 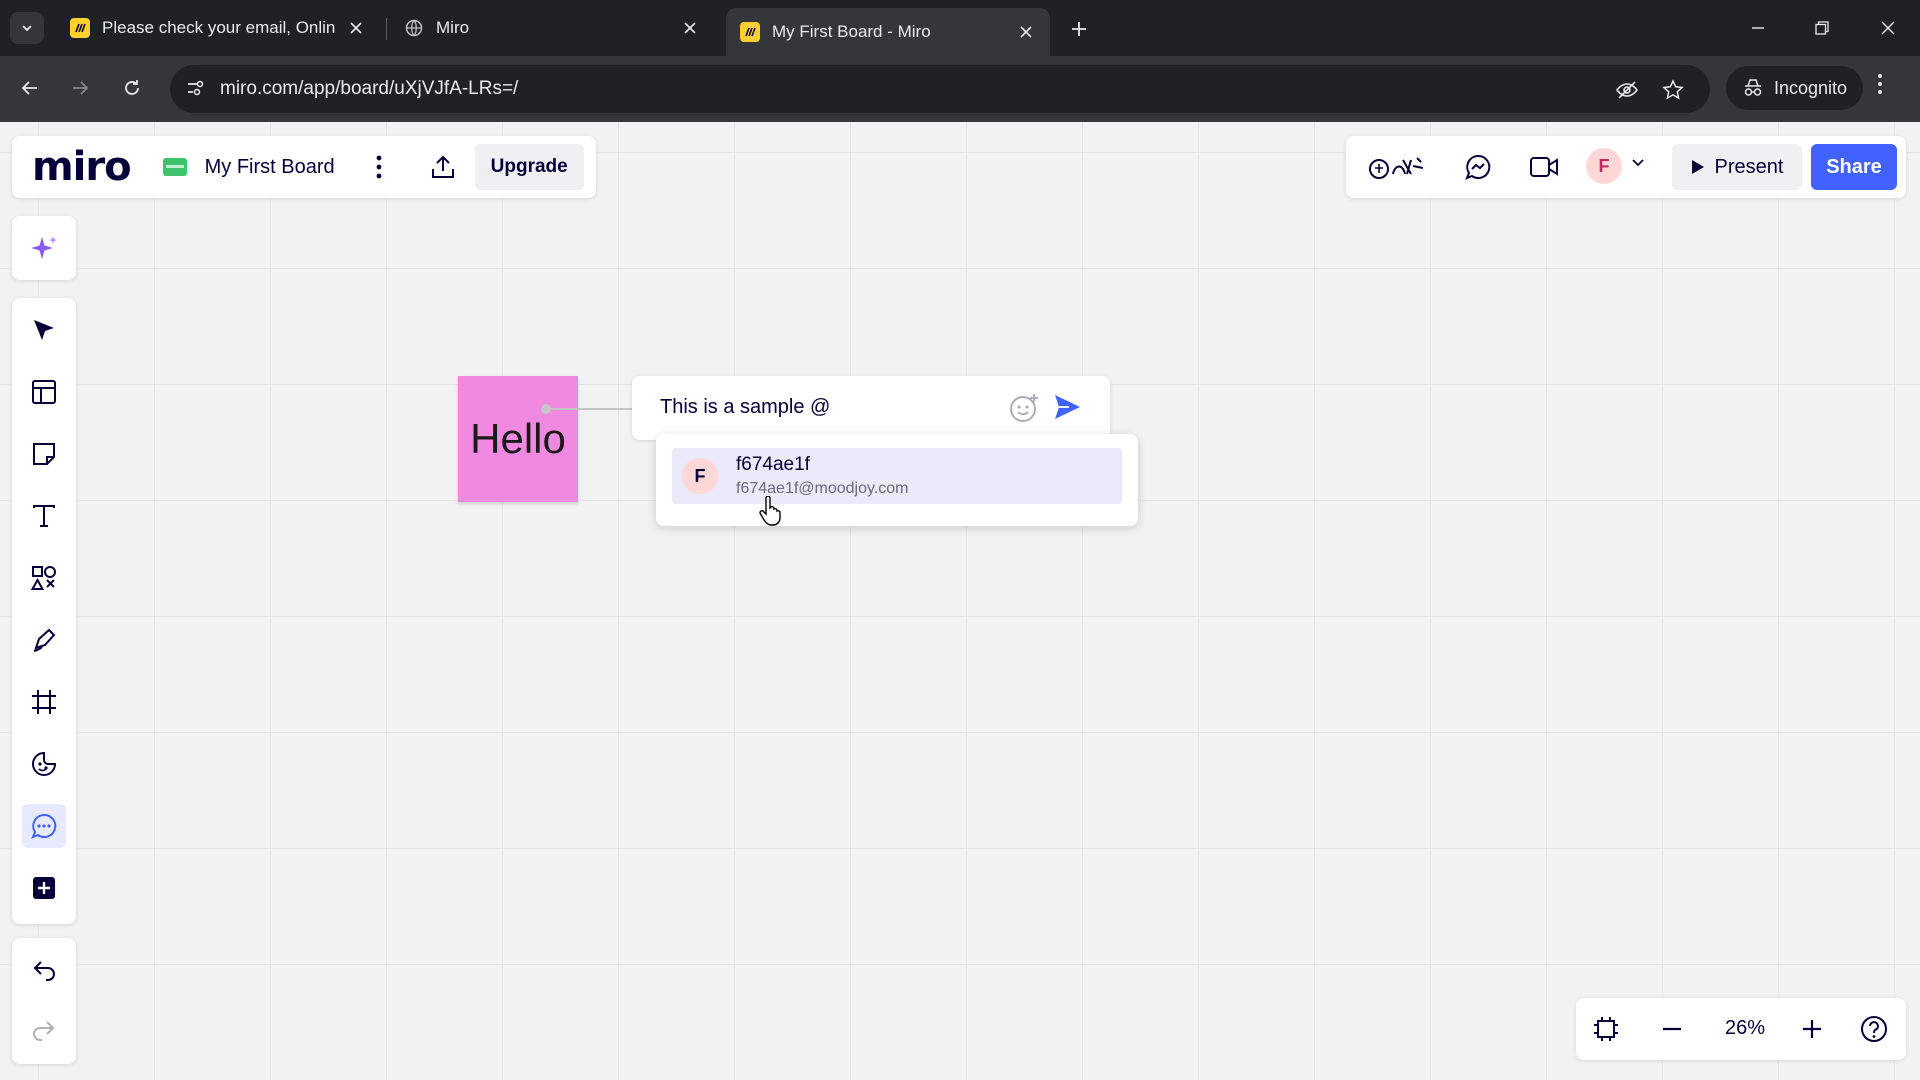 What do you see at coordinates (44, 611) in the screenshot?
I see `tool-panel` at bounding box center [44, 611].